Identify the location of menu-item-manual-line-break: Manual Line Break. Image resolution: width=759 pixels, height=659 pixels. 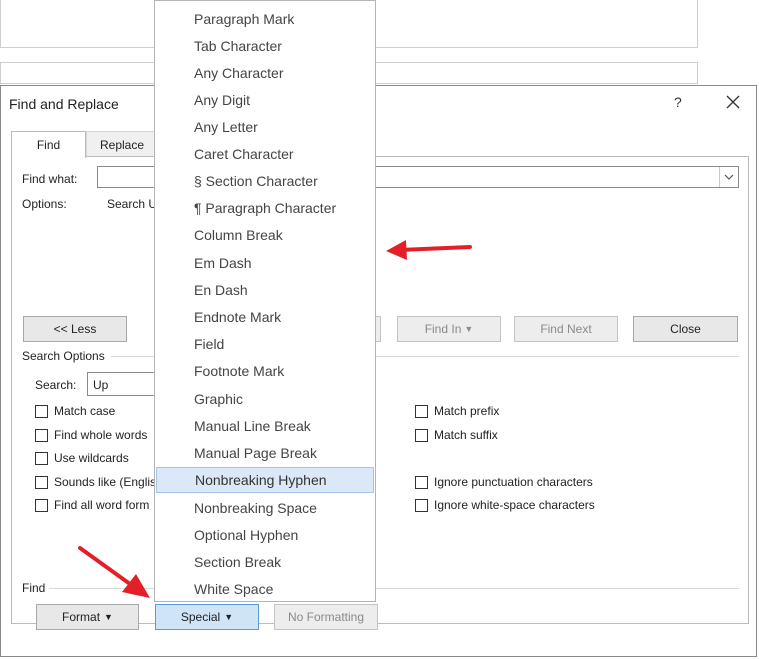
(265, 426).